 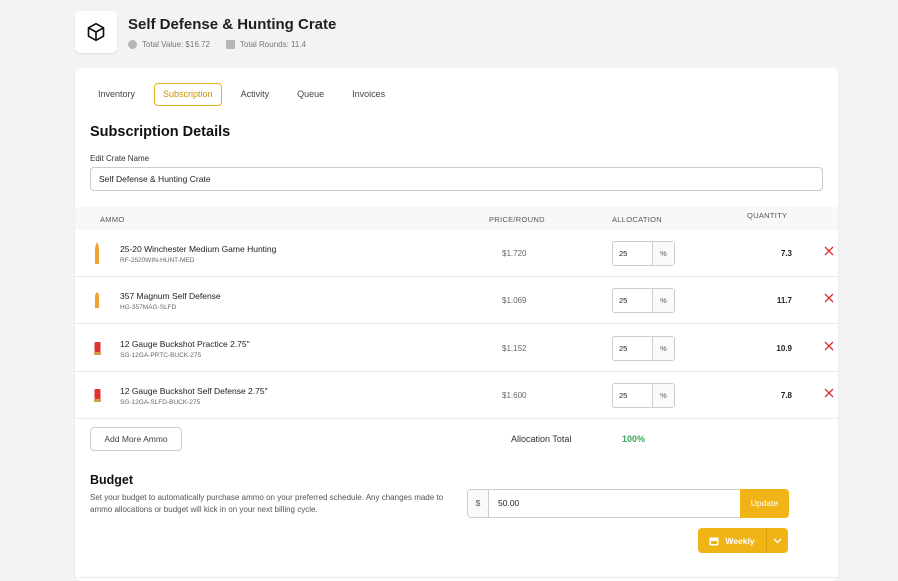 I want to click on ammo-sku: HG-357MAG-SLFD, so click(x=148, y=307).